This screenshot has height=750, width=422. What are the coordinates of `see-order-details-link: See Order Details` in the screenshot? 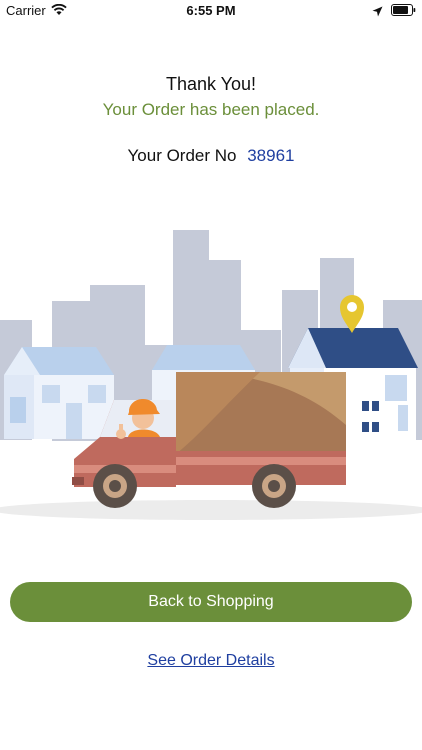 It's located at (211, 661).